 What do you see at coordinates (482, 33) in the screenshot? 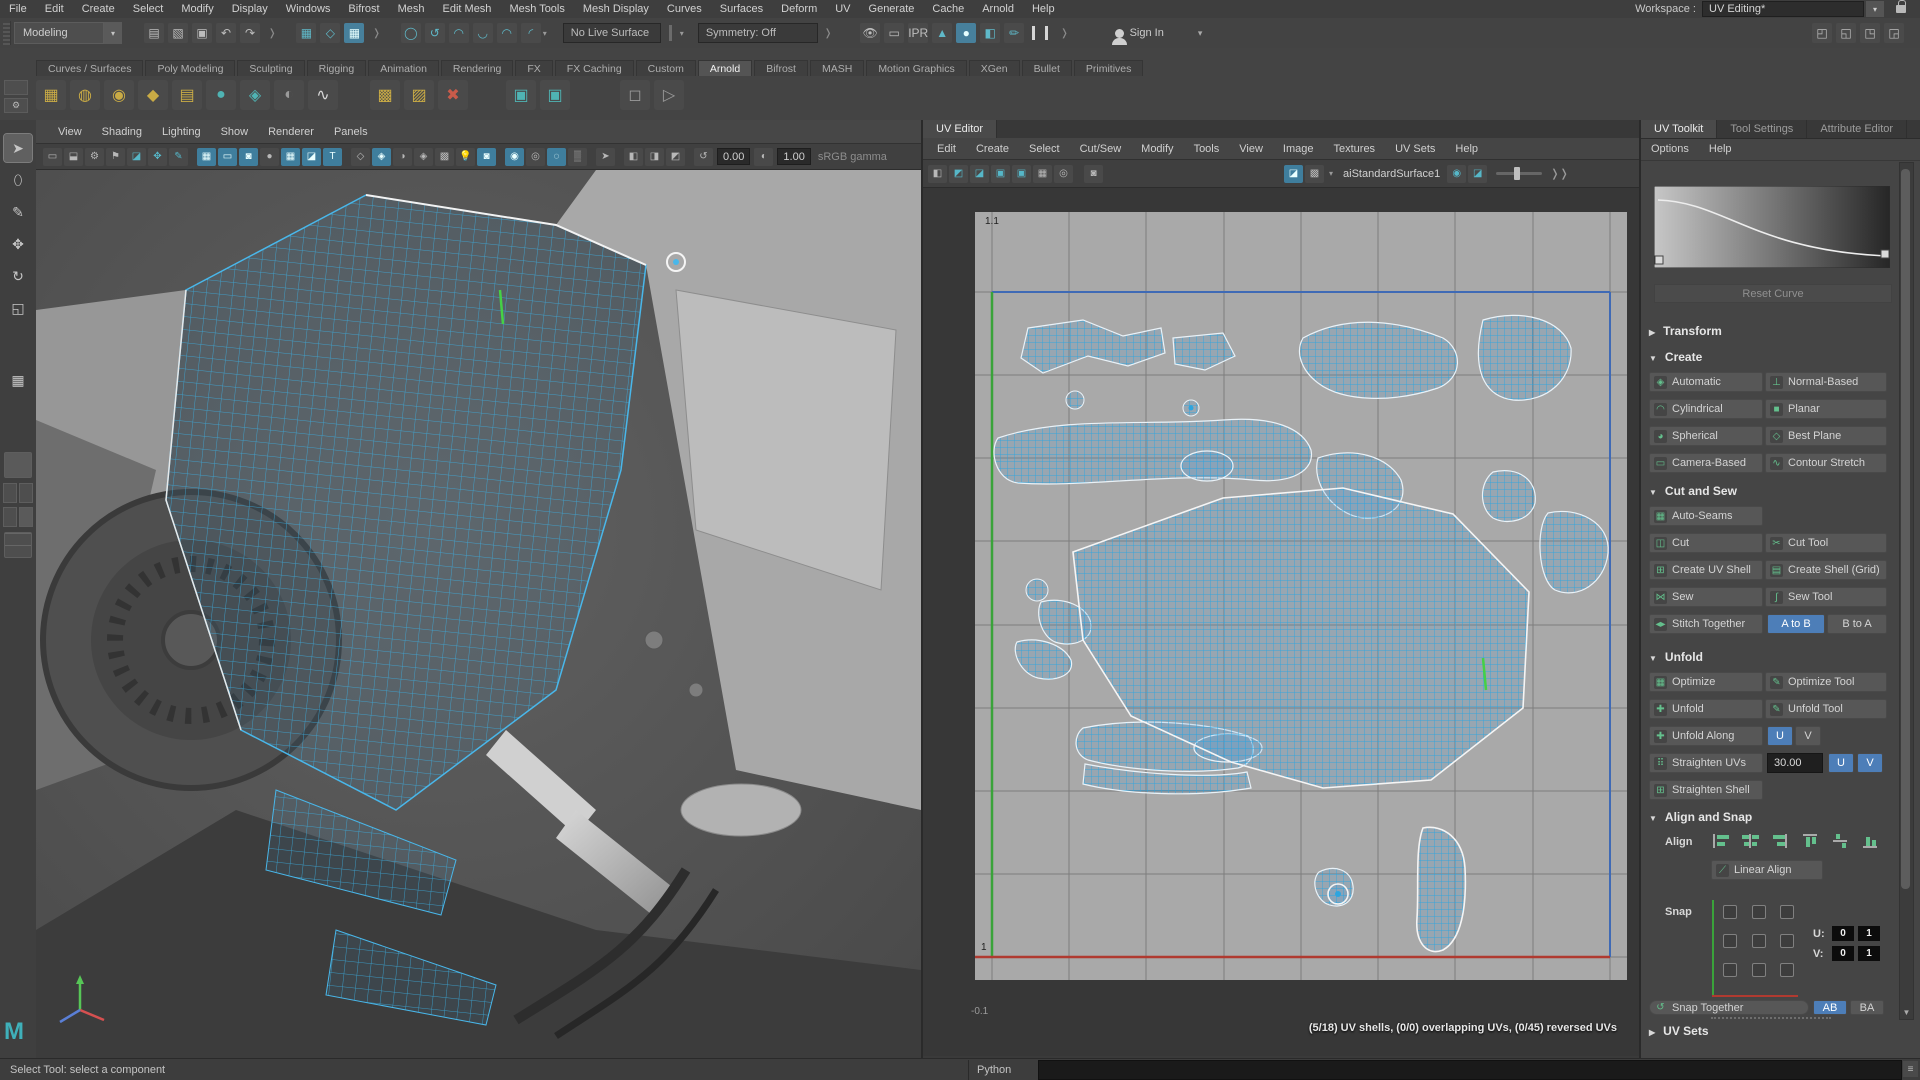
I see `quick-render-icon: ◡` at bounding box center [482, 33].